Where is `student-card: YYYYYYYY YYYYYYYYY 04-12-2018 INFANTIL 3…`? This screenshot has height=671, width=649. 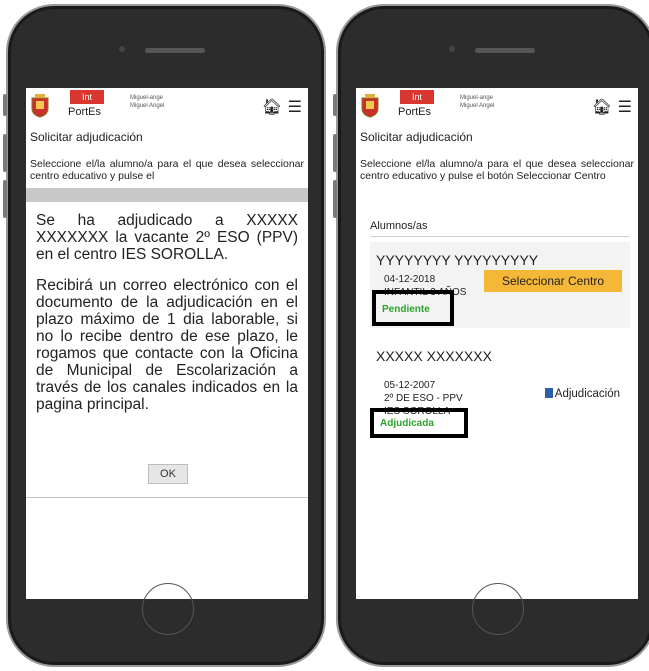
student-card: YYYYYYYY YYYYYYYYY 04-12-2018 INFANTIL 3… is located at coordinates (500, 285).